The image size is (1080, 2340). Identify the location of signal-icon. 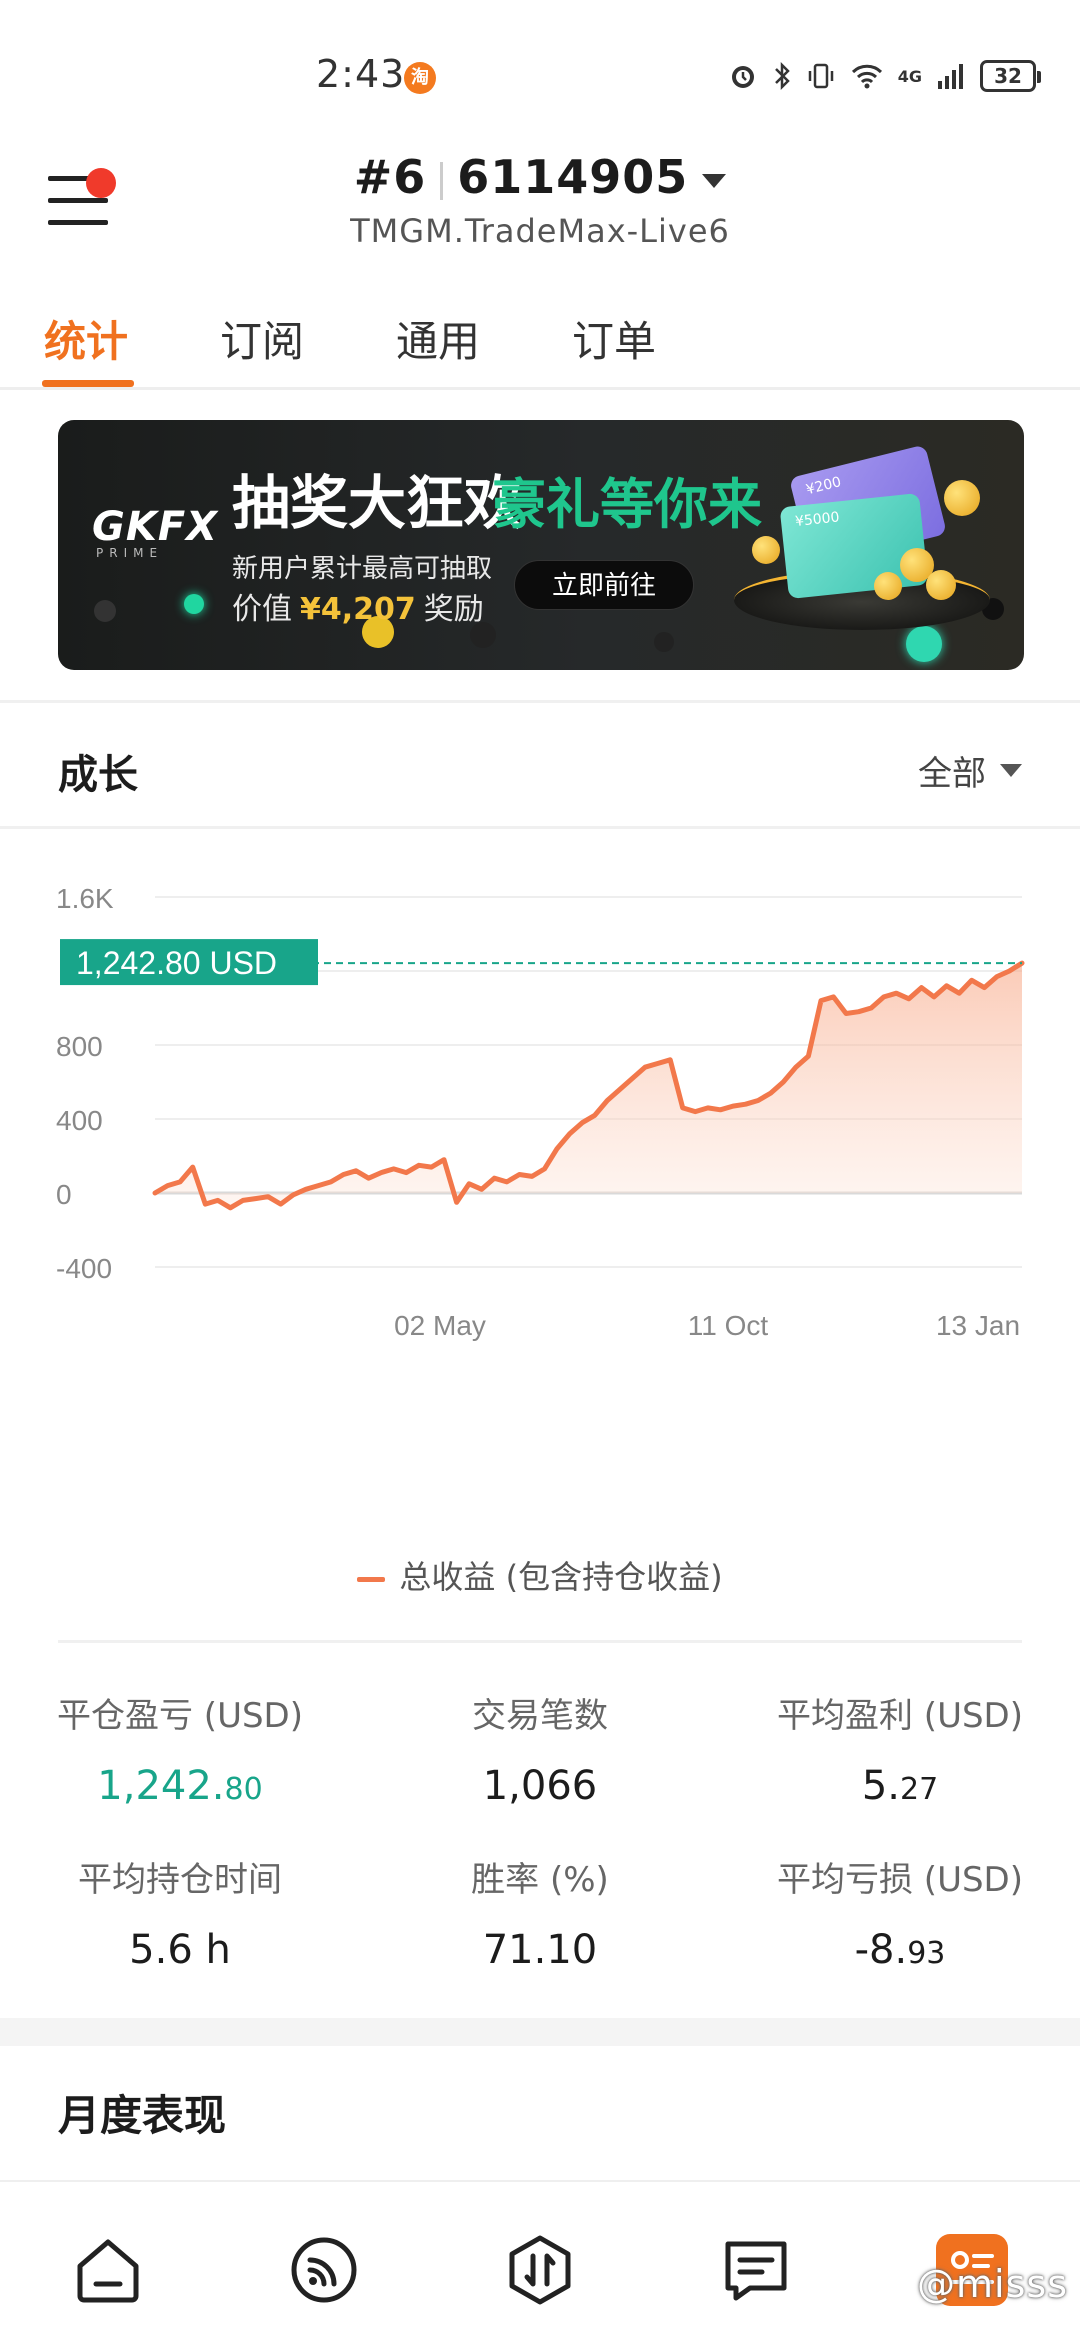
(324, 2270).